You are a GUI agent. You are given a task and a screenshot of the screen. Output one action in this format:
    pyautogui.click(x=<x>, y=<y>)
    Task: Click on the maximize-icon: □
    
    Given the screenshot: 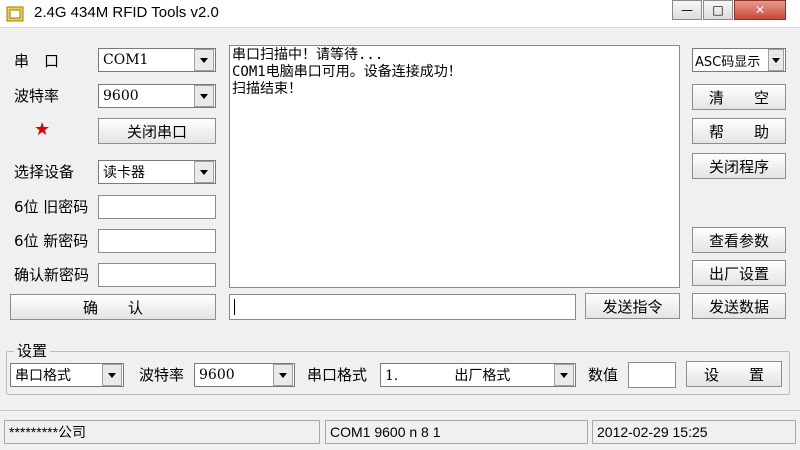 What is the action you would take?
    pyautogui.click(x=718, y=10)
    